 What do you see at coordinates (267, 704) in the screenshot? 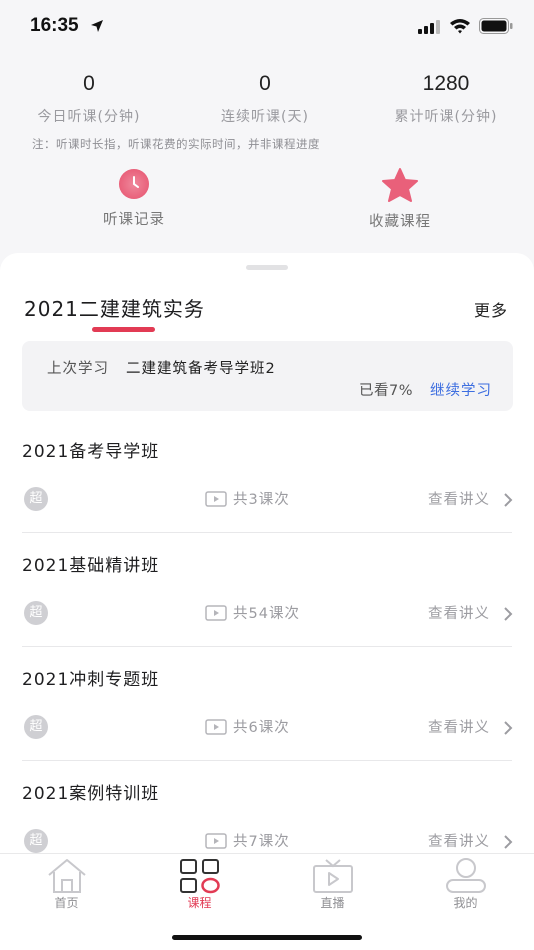
I see `class-item: 2021冲刺专题班 超 共6课次 查看讲义` at bounding box center [267, 704].